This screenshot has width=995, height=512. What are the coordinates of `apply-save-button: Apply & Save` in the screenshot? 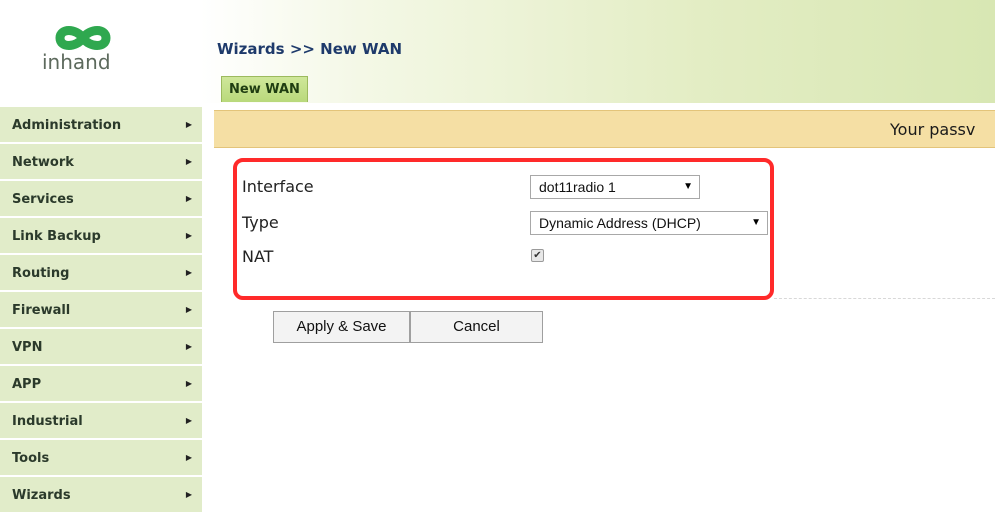 It's located at (341, 327).